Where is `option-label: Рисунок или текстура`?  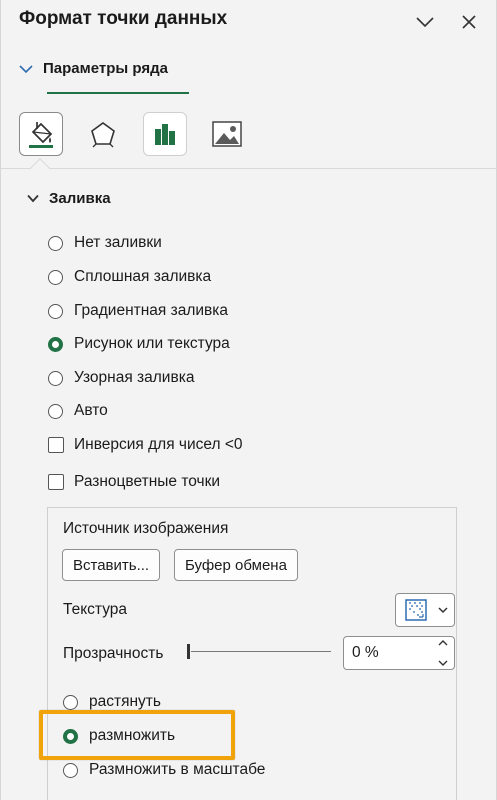 option-label: Рисунок или текстура is located at coordinates (152, 343).